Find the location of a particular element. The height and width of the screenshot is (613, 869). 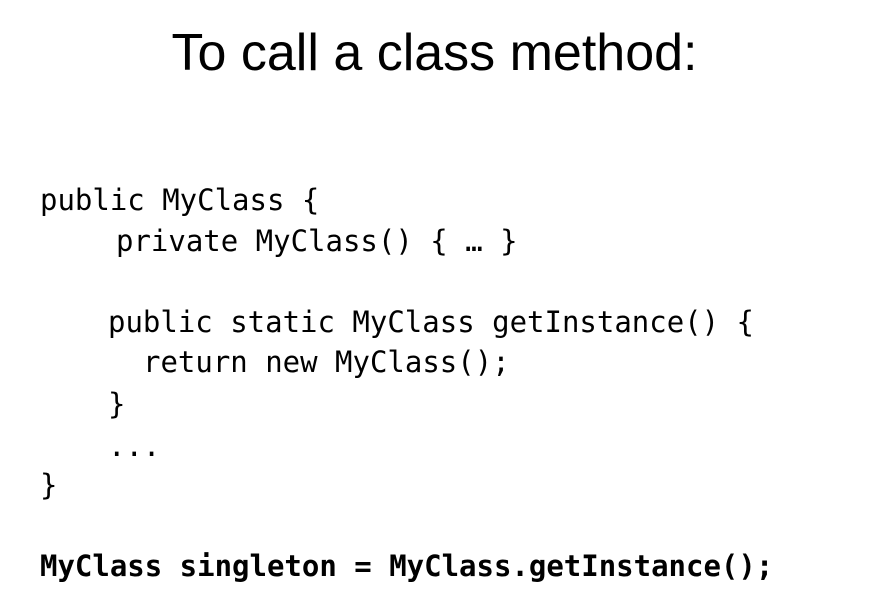

code-line-method-close-brace: } is located at coordinates (117, 404).